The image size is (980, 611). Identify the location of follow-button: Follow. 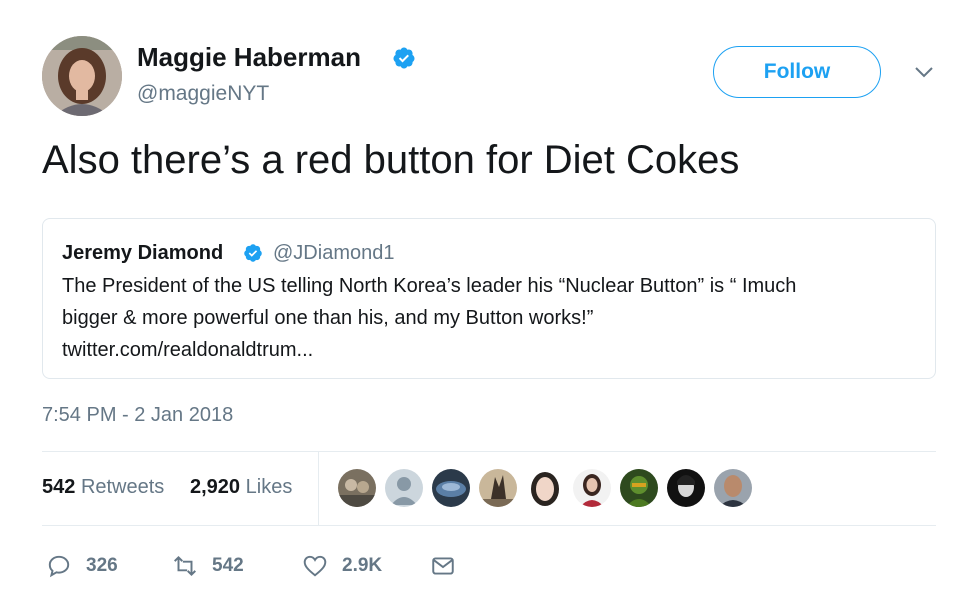
(797, 72).